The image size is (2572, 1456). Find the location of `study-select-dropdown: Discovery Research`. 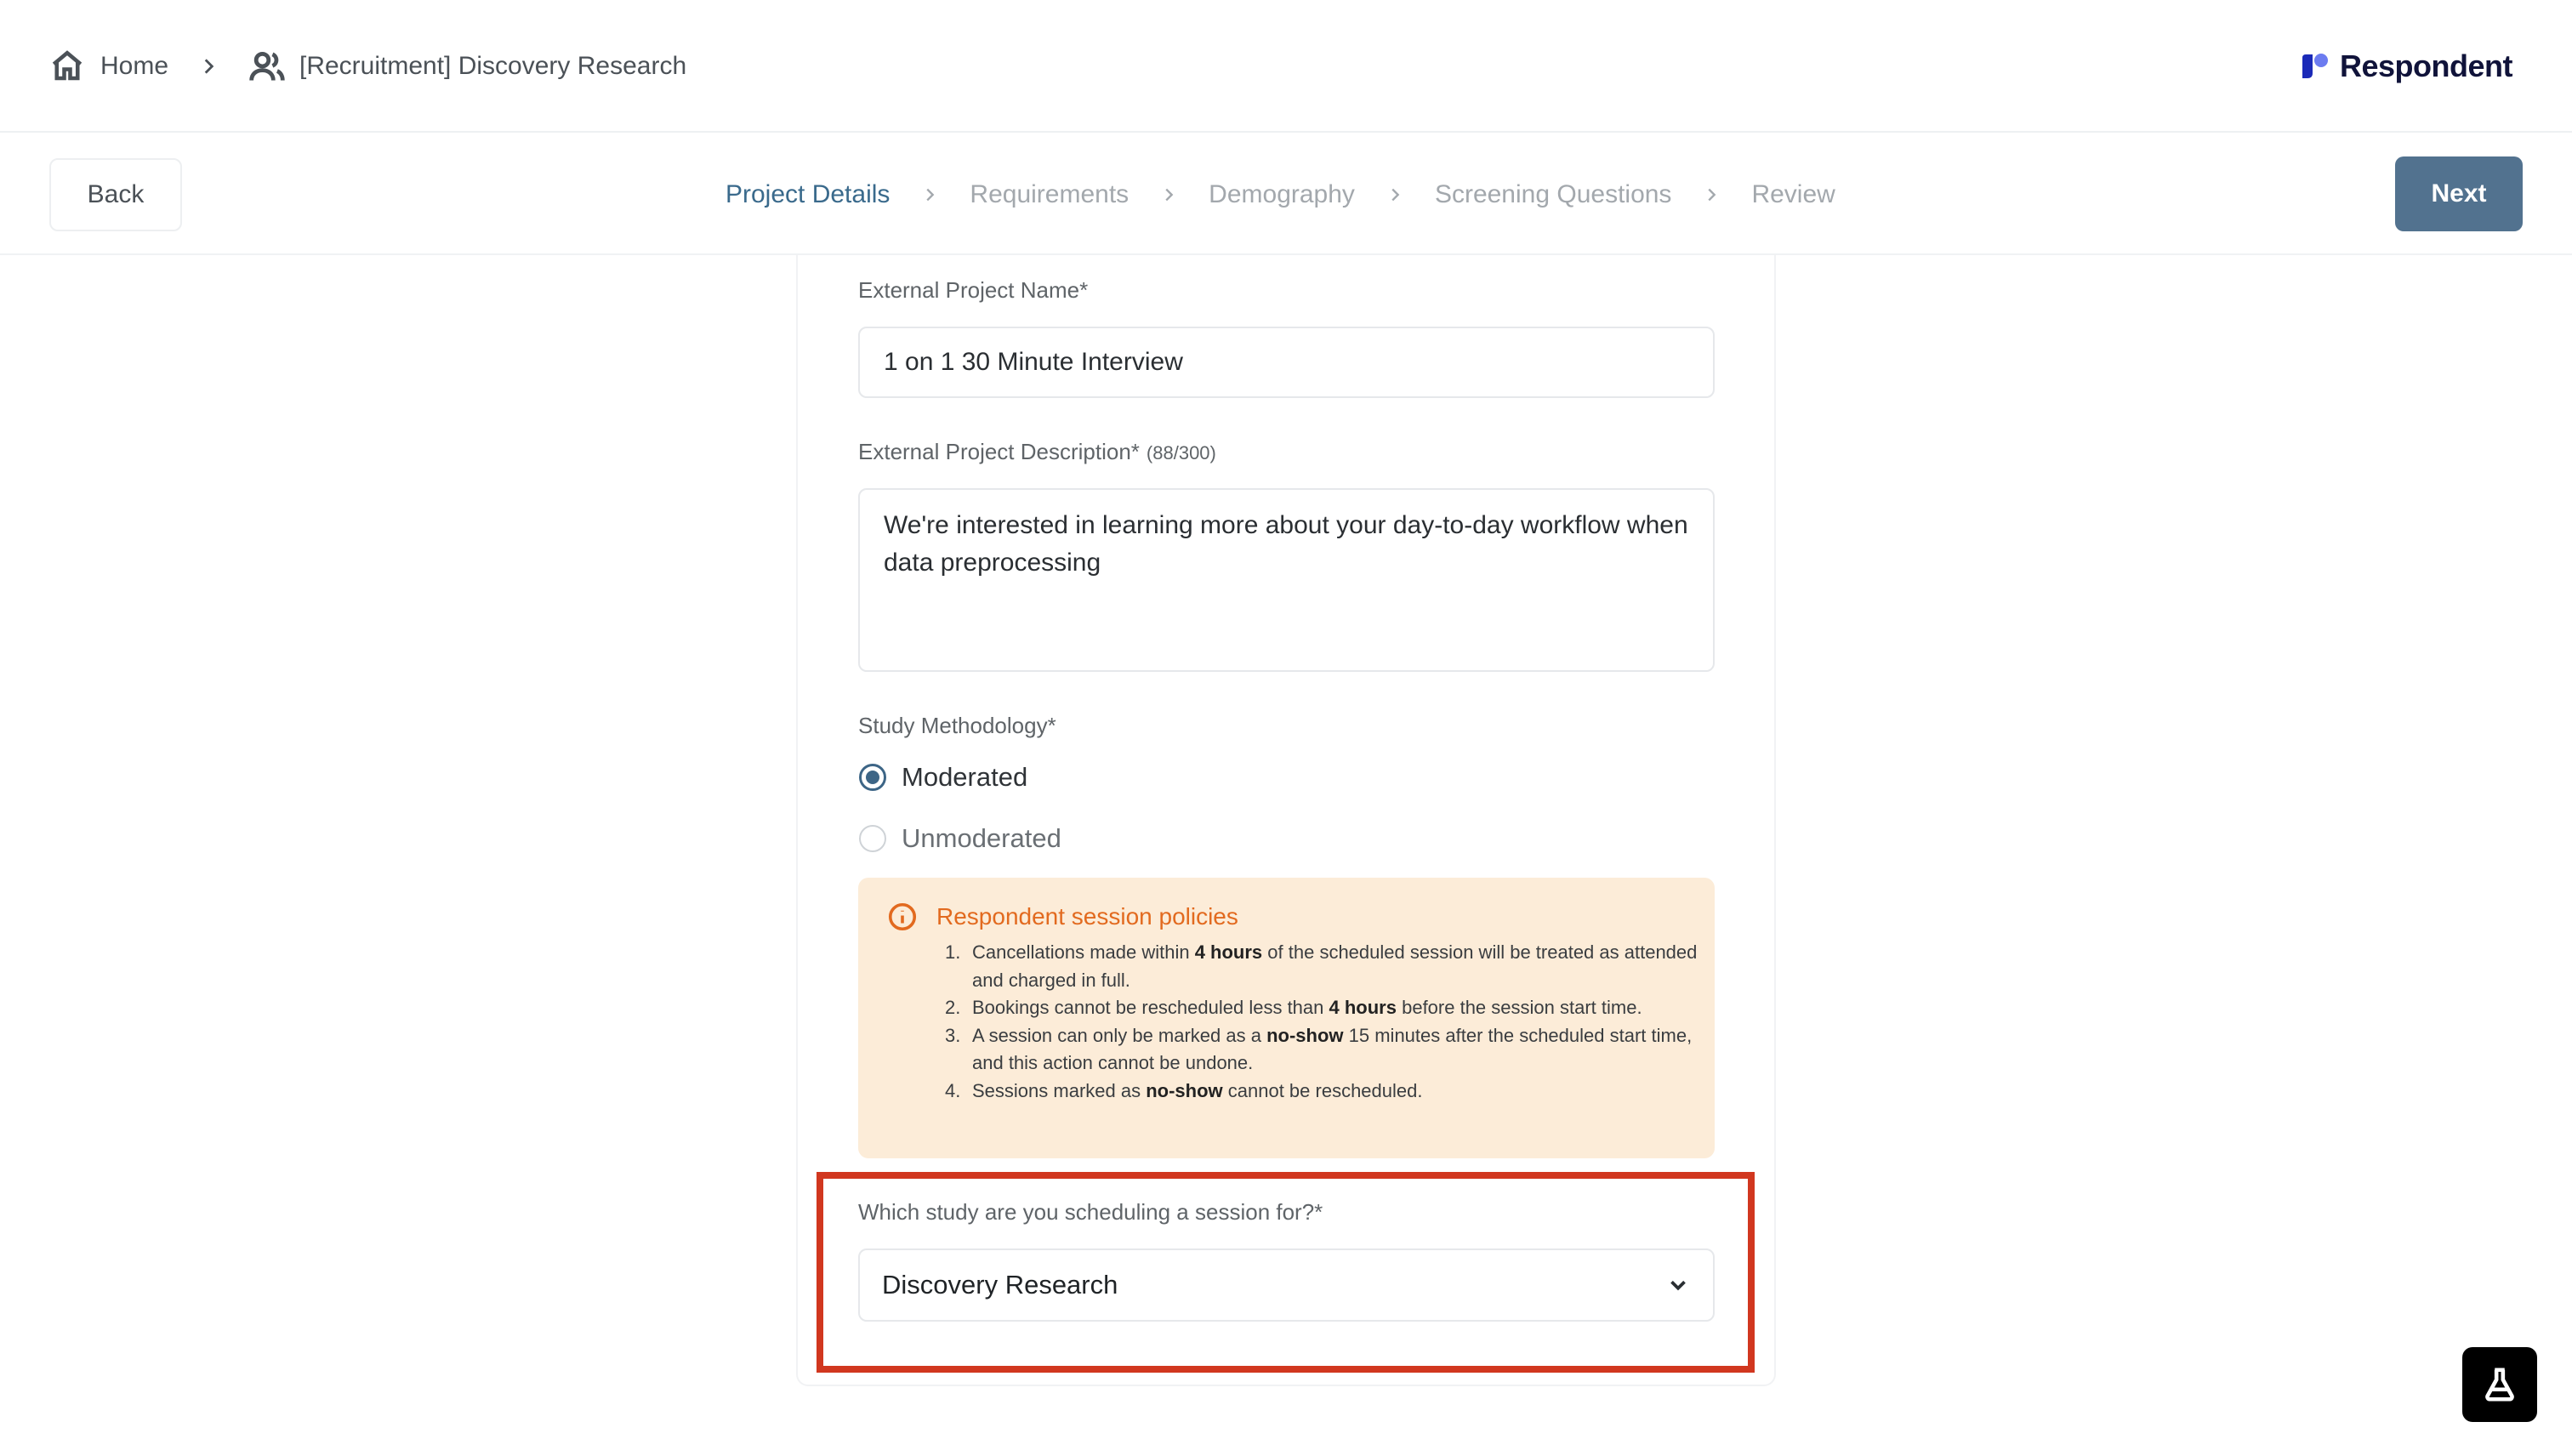

study-select-dropdown: Discovery Research is located at coordinates (1287, 1285).